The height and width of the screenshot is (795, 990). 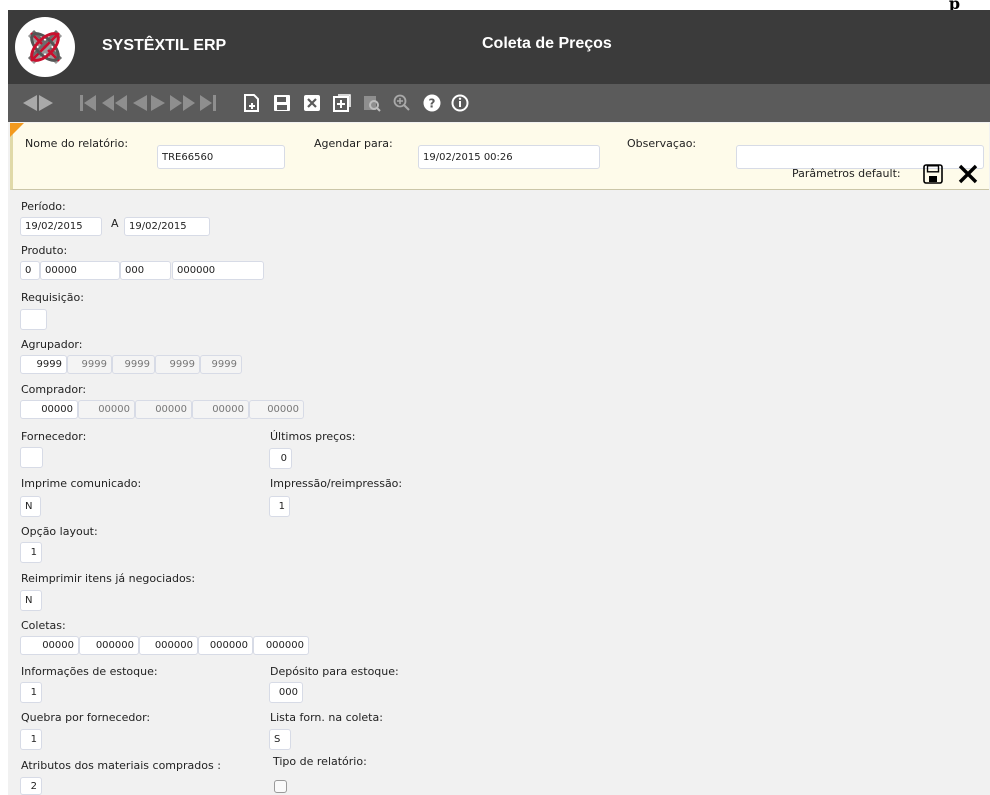 I want to click on toolbar: ?, so click(x=499, y=103).